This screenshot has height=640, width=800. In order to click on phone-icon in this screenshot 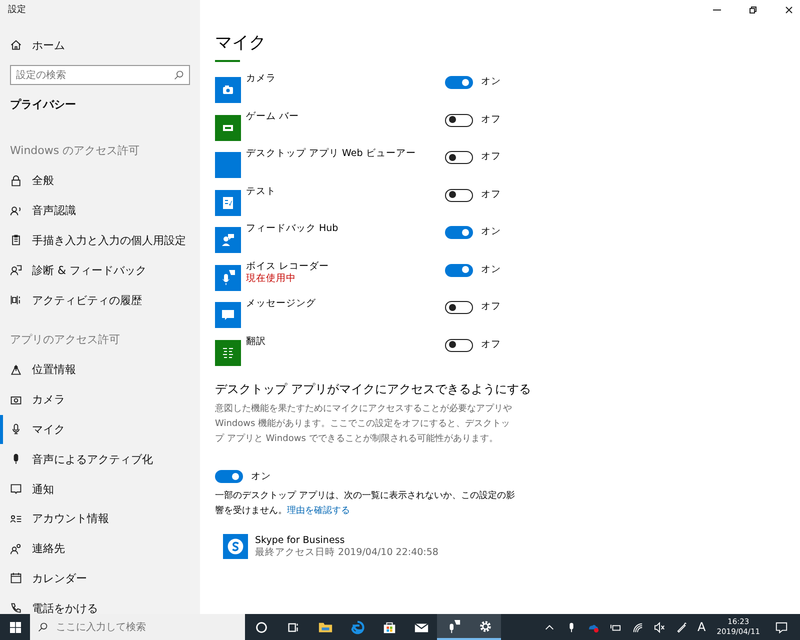, I will do `click(16, 608)`.